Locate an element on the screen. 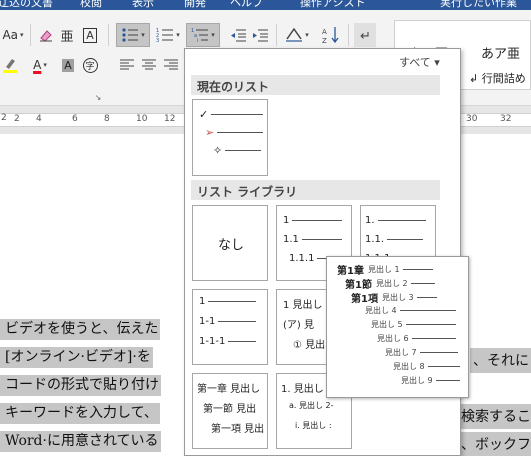 The image size is (531, 456). multilevel-list-button: 1ai ▾ is located at coordinates (203, 35).